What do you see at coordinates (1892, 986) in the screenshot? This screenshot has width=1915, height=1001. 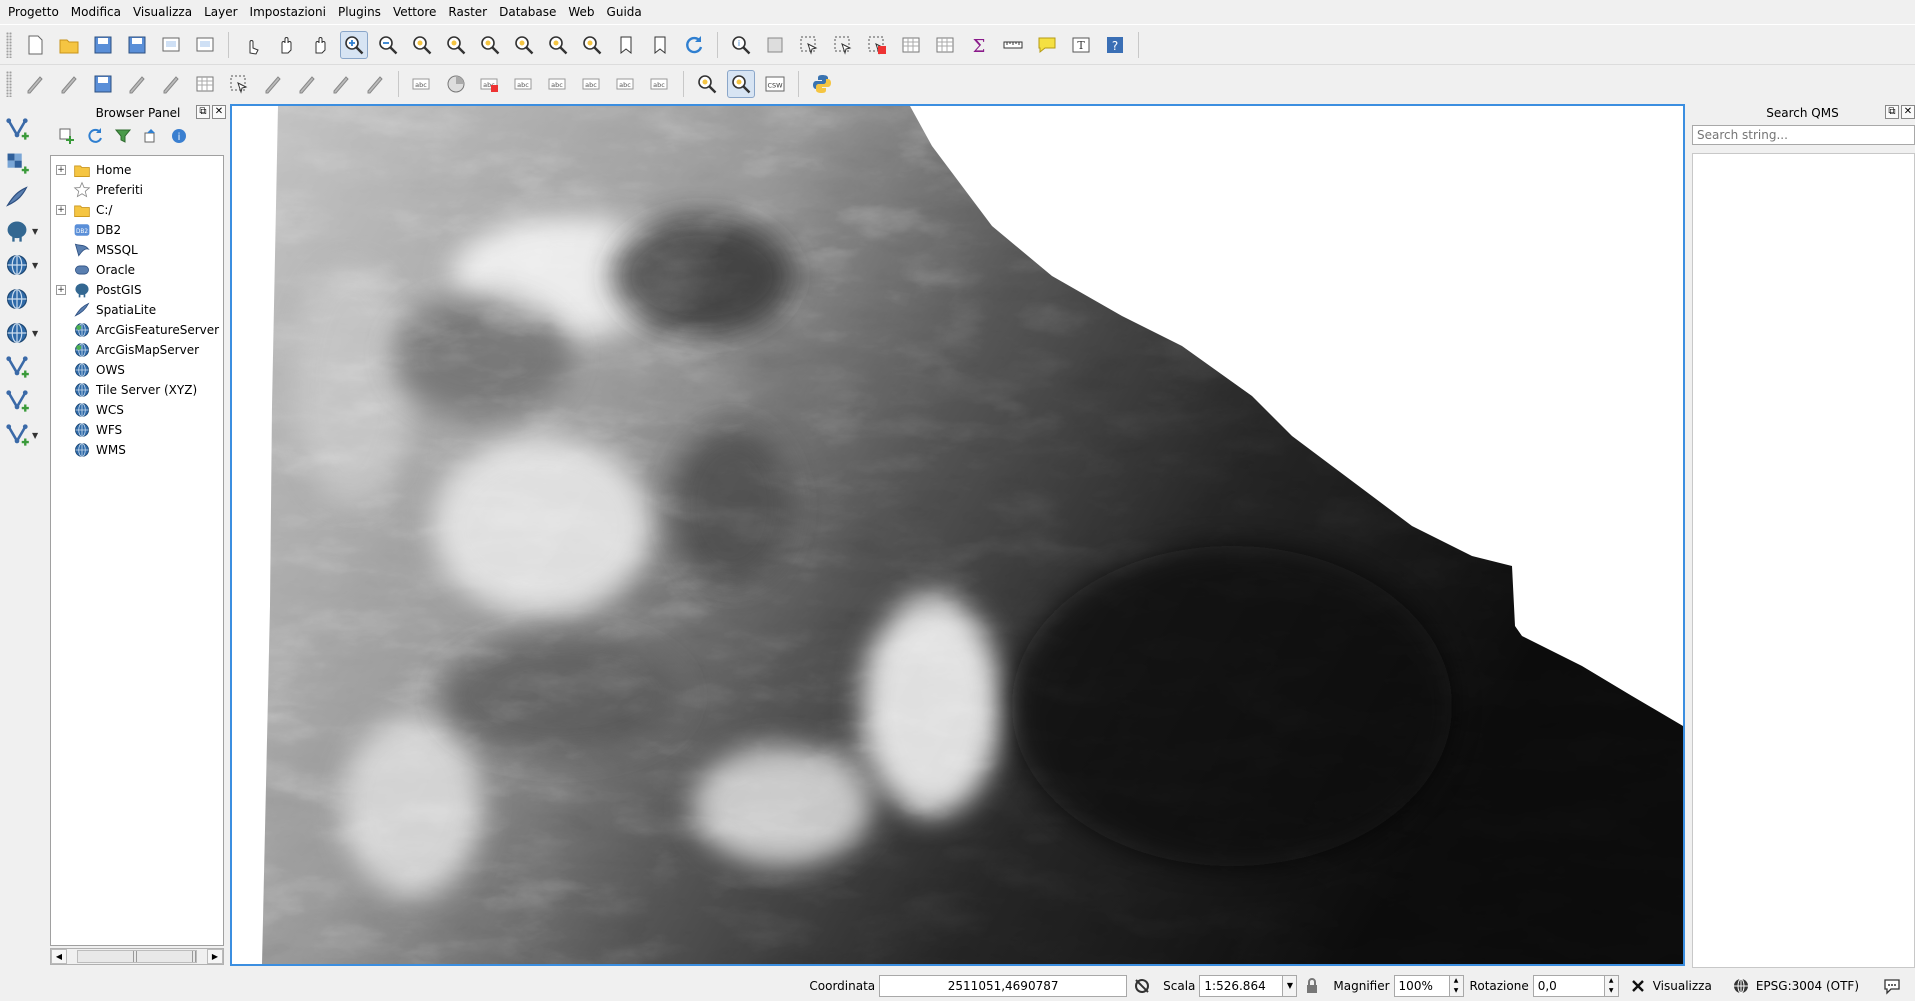 I see `messages-icon` at bounding box center [1892, 986].